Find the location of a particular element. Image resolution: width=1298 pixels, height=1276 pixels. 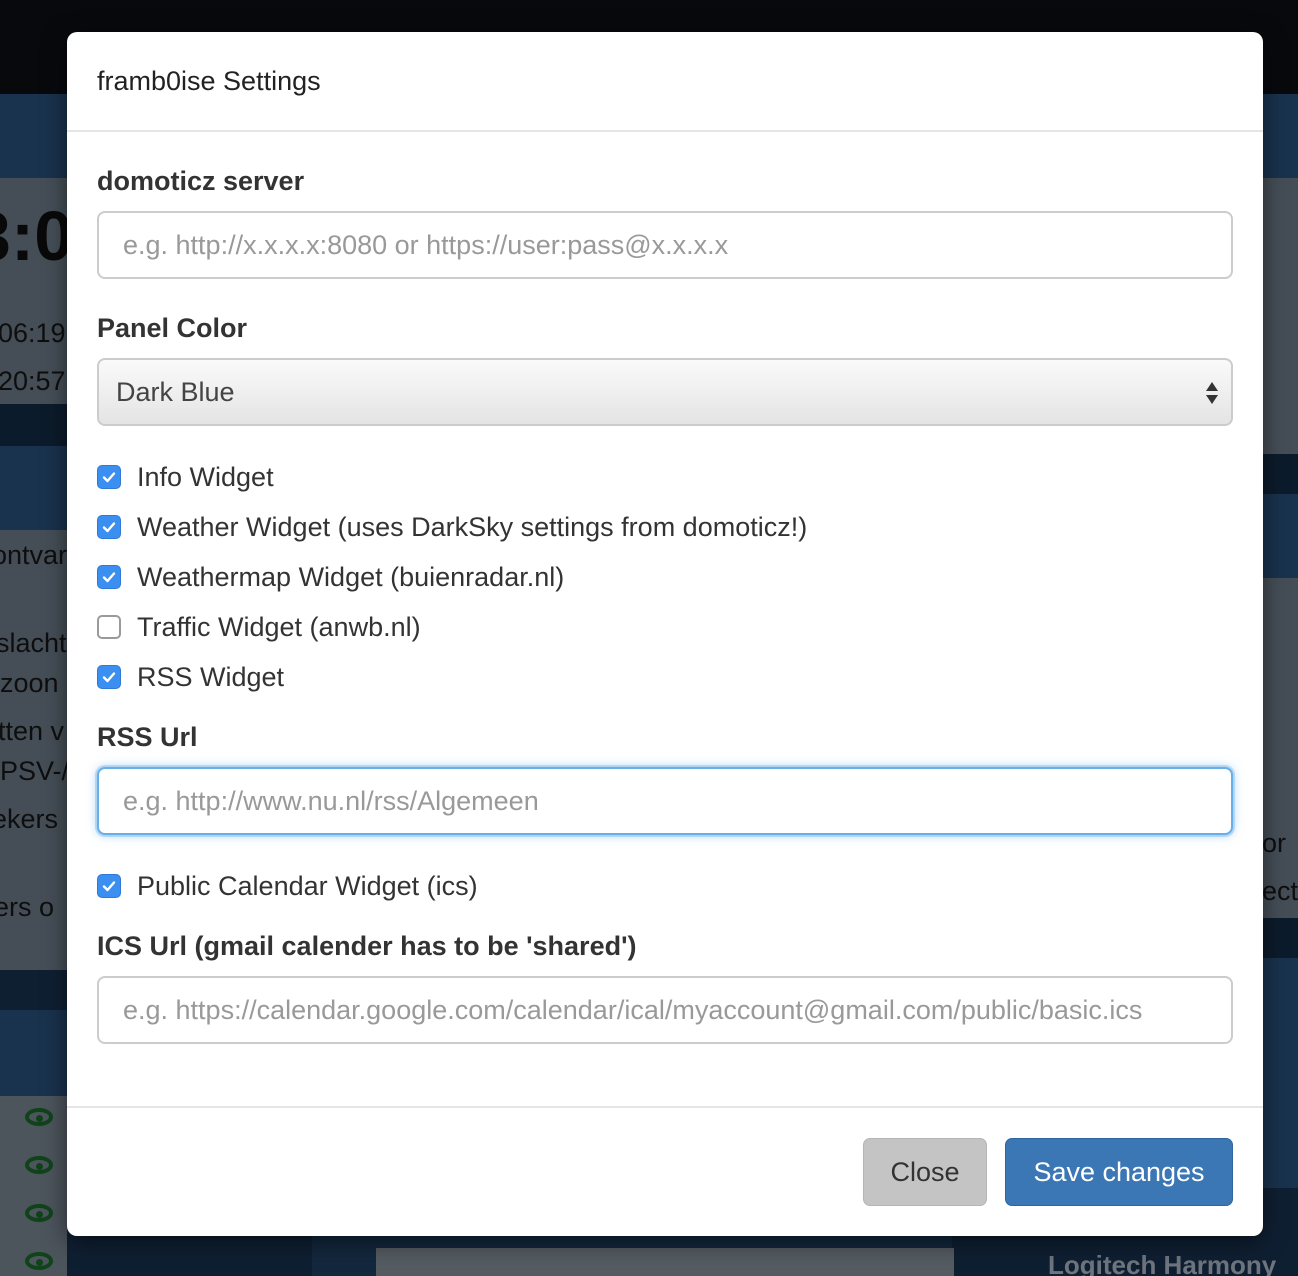

panel-color-label: Panel Color is located at coordinates (172, 328).